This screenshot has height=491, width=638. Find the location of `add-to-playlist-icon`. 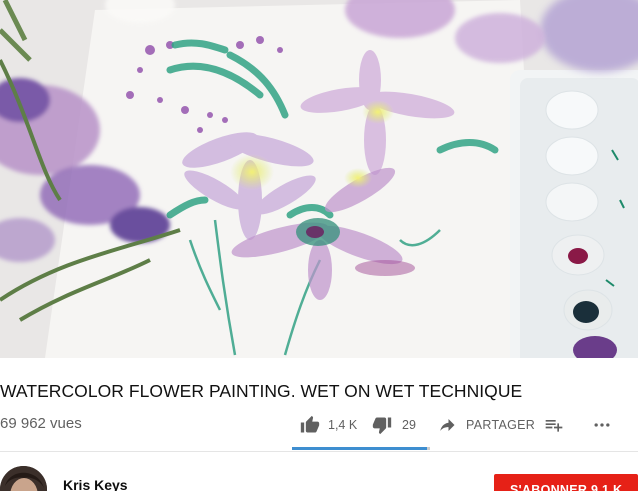

add-to-playlist-icon is located at coordinates (554, 425).